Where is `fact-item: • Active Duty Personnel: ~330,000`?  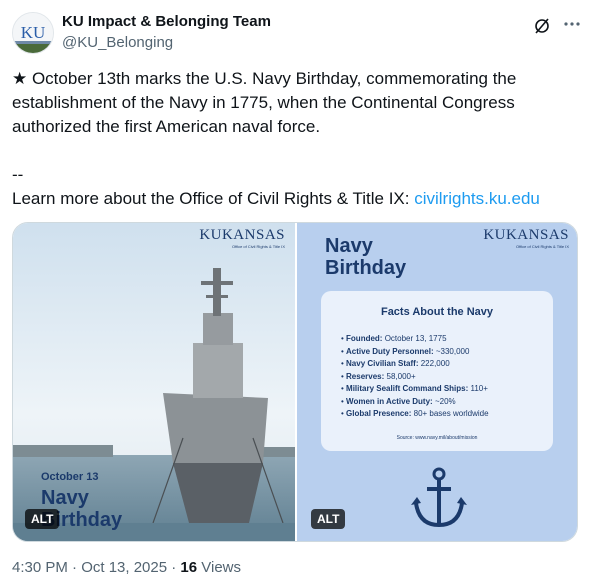 fact-item: • Active Duty Personnel: ~330,000 is located at coordinates (443, 352).